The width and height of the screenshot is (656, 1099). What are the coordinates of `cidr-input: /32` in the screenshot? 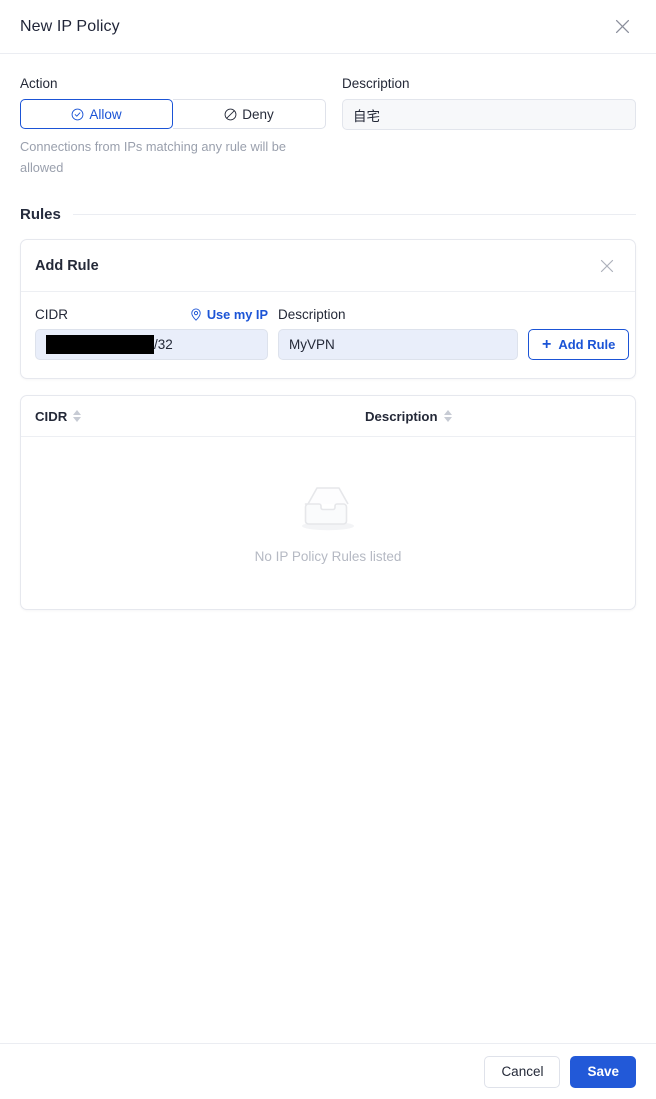 It's located at (151, 345).